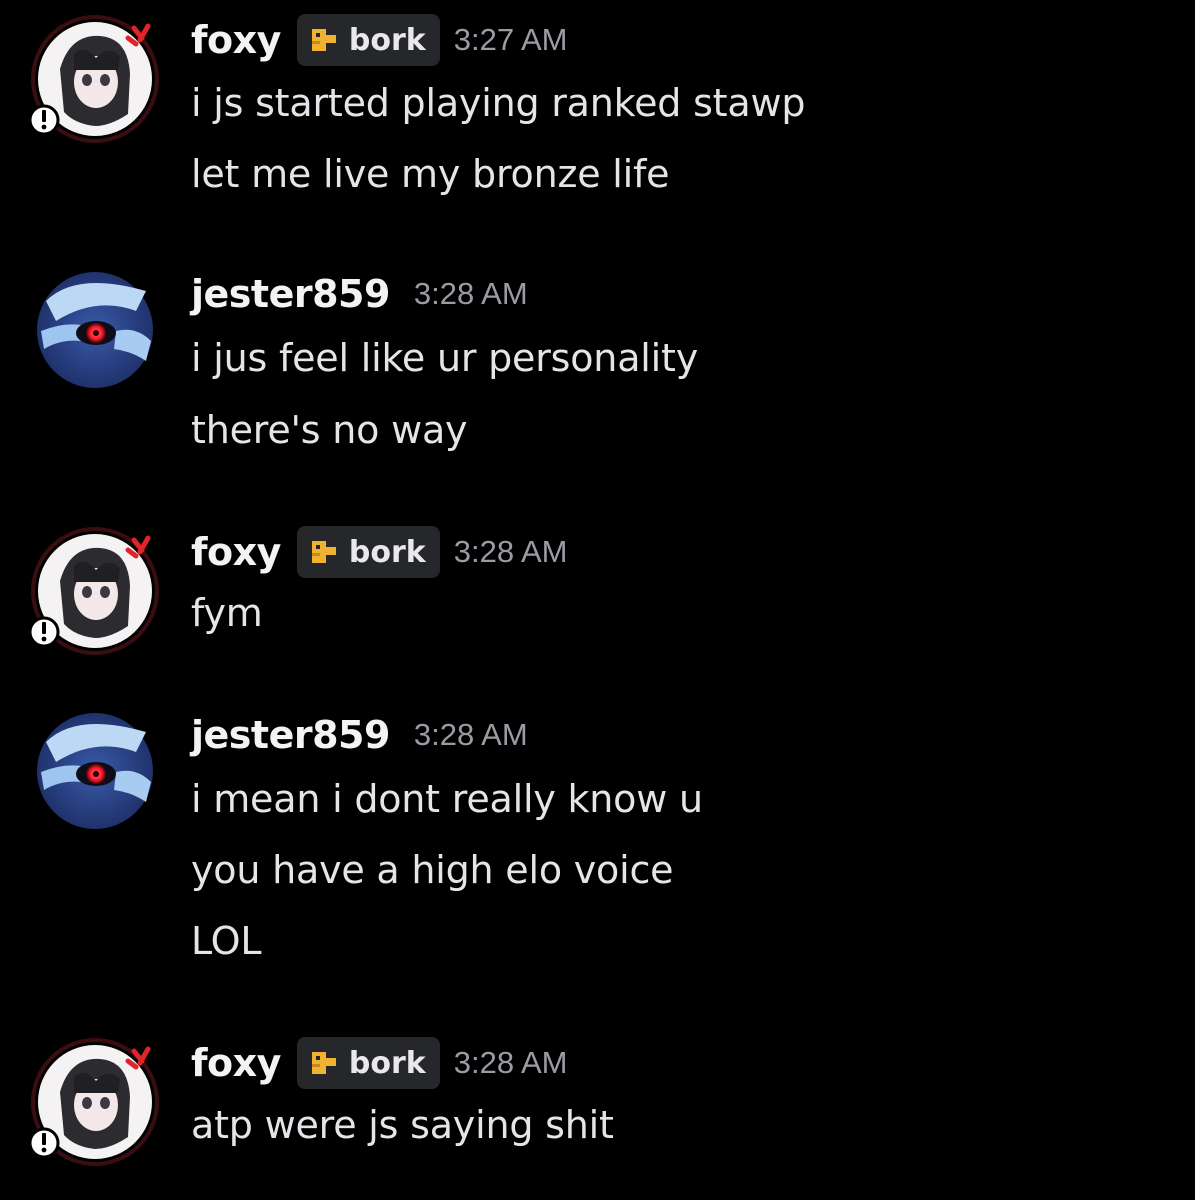 This screenshot has width=1195, height=1200. Describe the element at coordinates (498, 103) in the screenshot. I see `message-line: i js started playing ranked stawp` at that location.